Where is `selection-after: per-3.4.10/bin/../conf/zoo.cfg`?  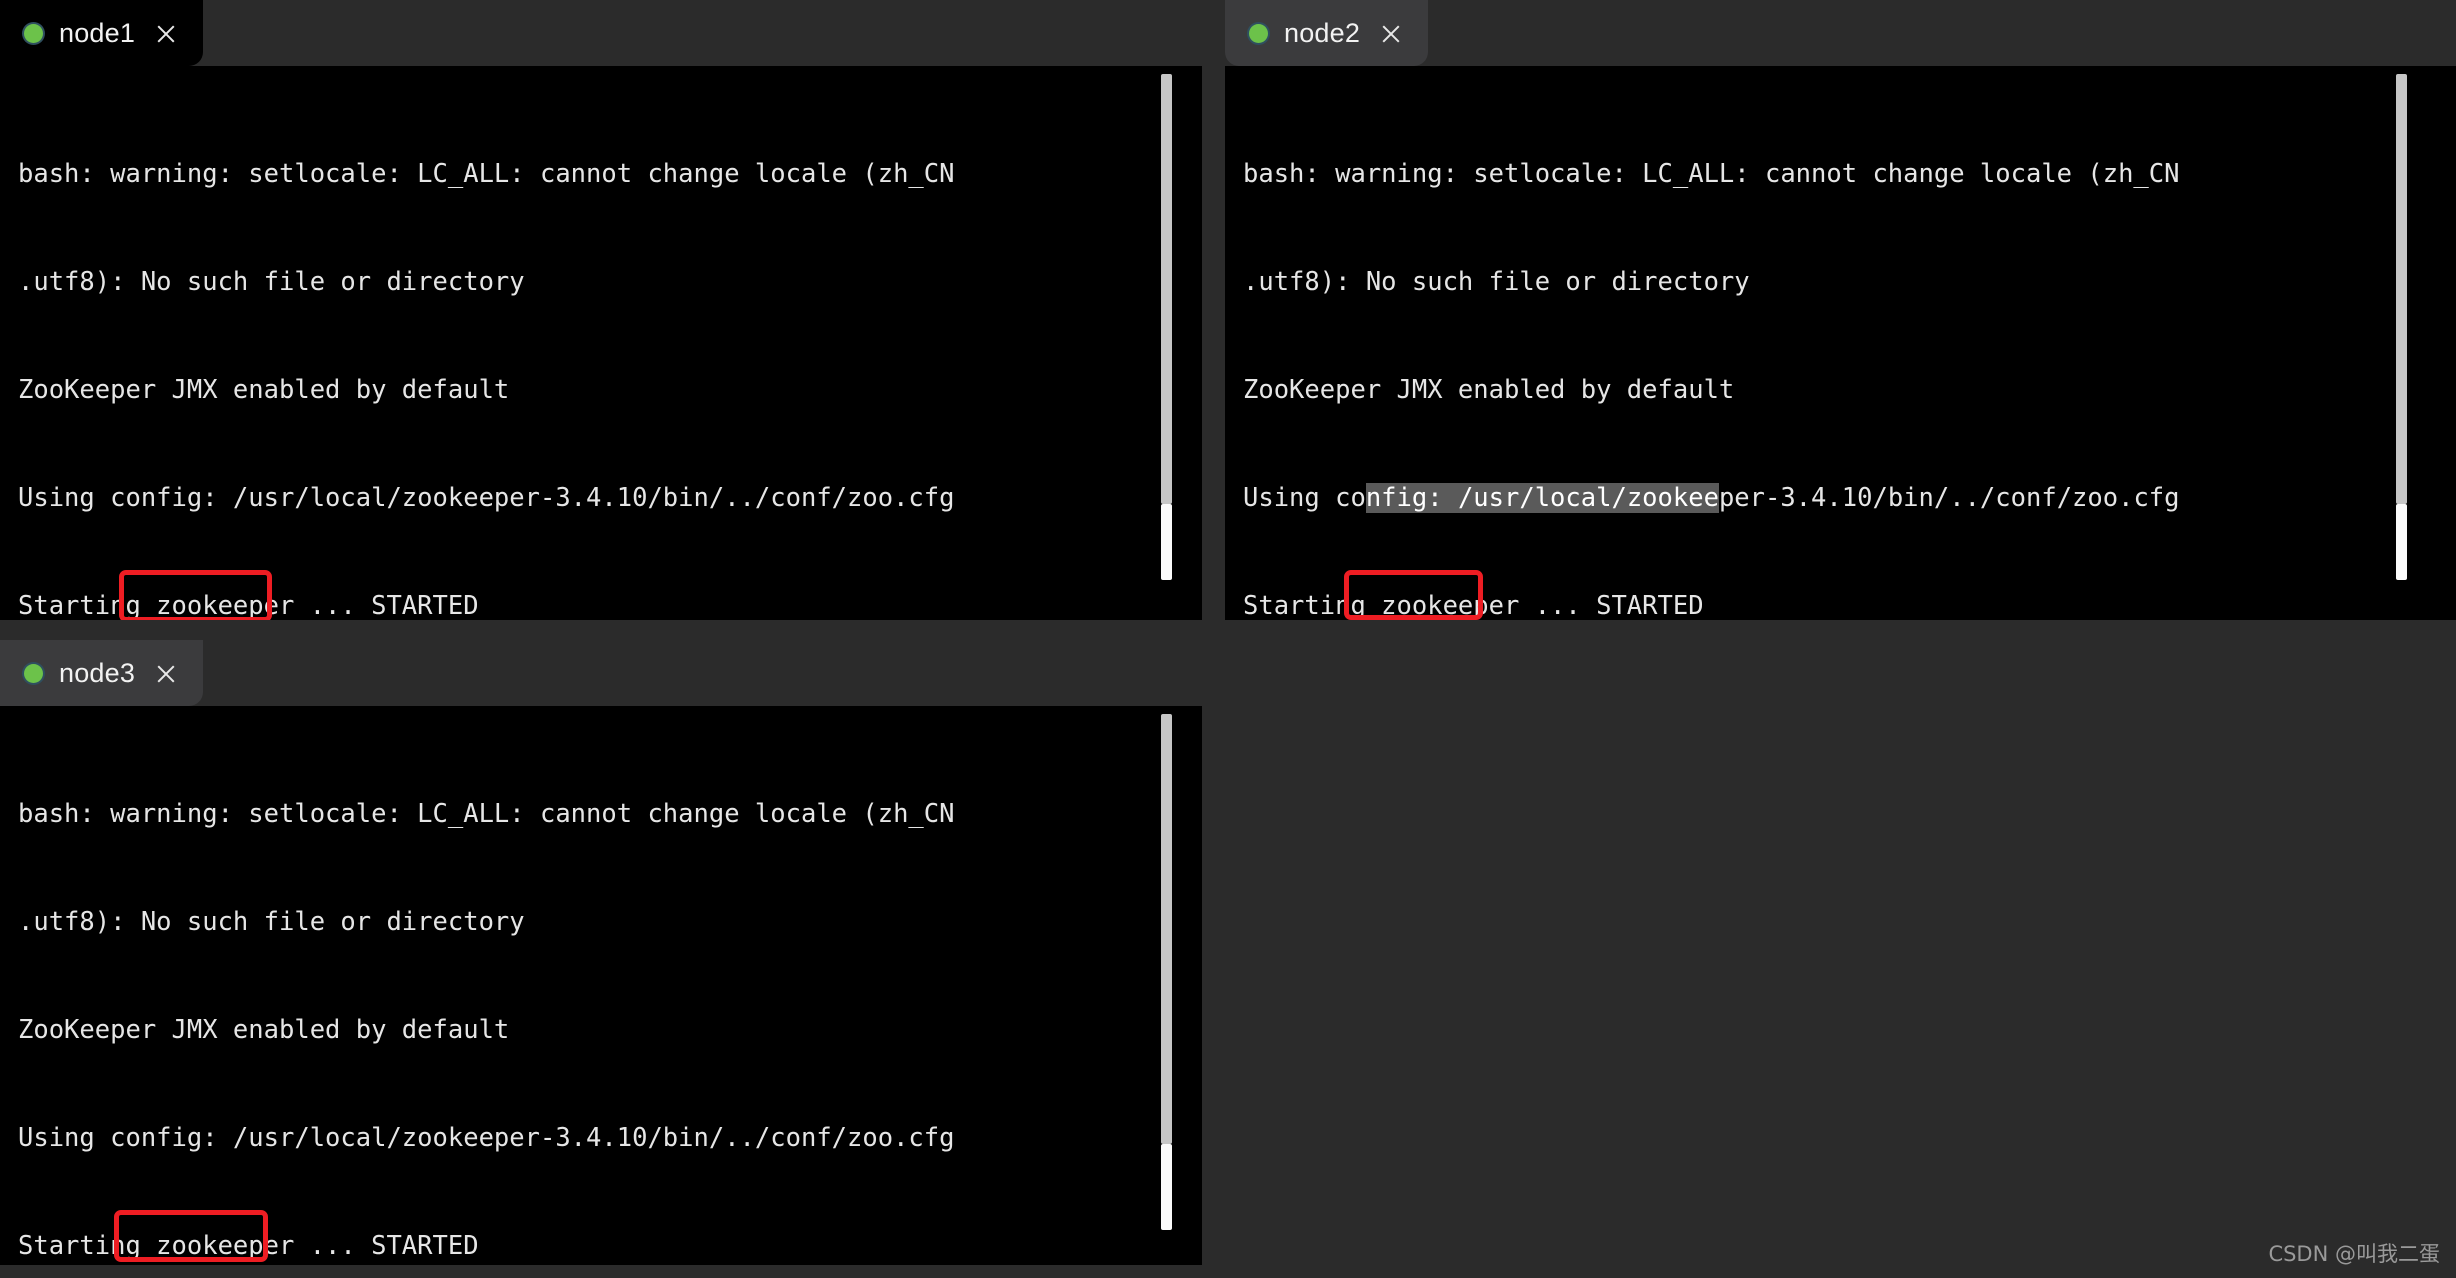
selection-after: per-3.4.10/bin/../conf/zoo.cfg is located at coordinates (1949, 498).